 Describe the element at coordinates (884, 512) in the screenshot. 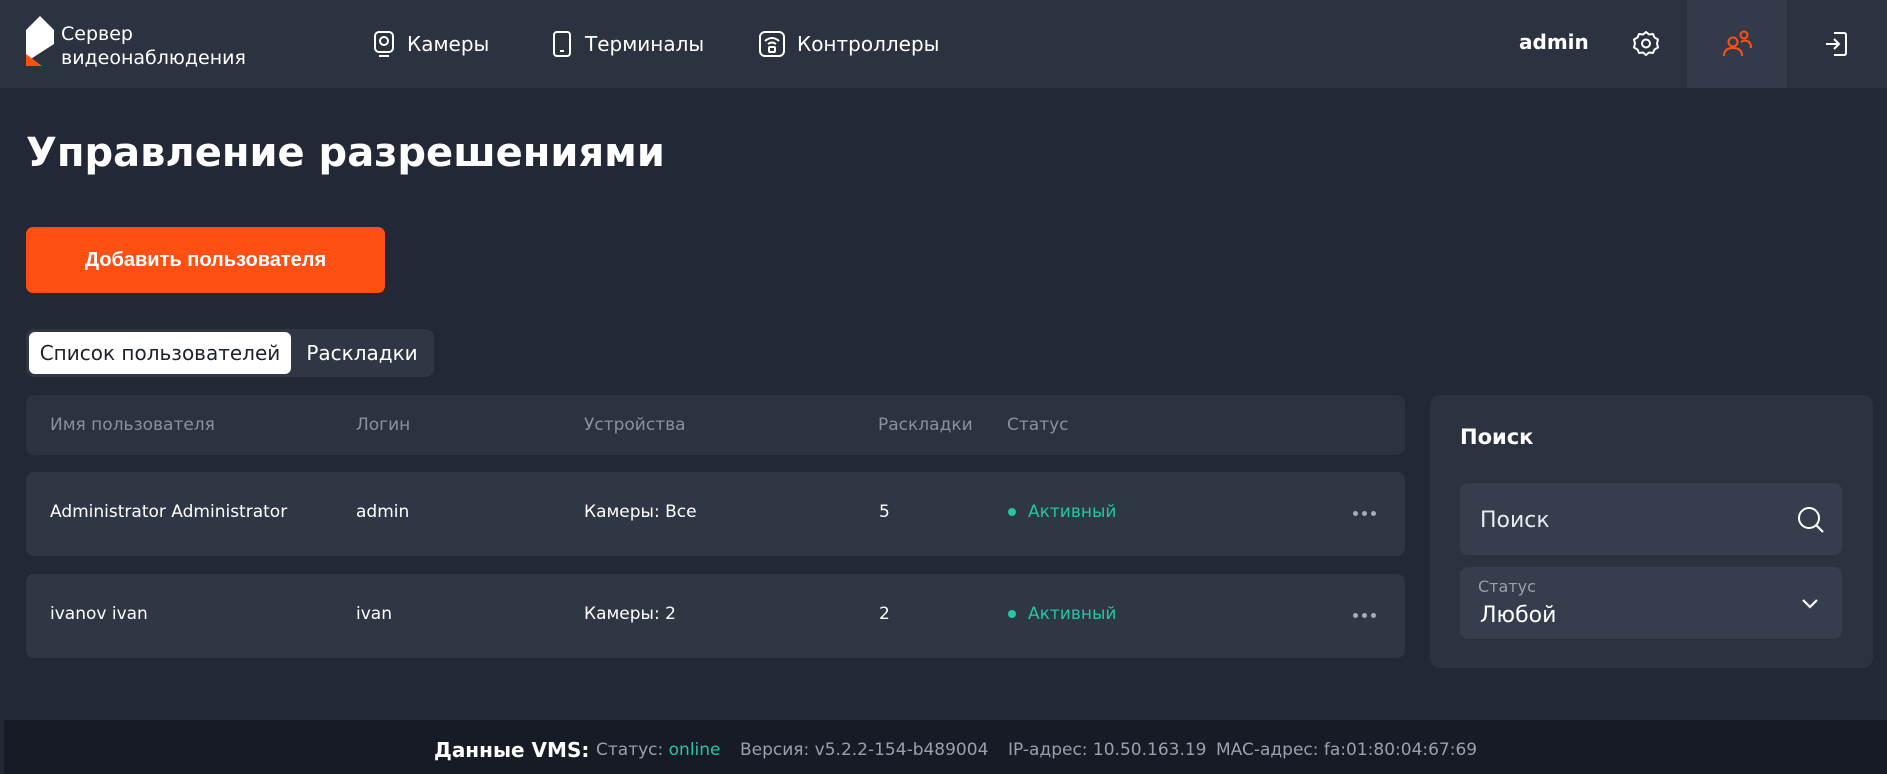

I see `user-layouts-count: 5` at that location.